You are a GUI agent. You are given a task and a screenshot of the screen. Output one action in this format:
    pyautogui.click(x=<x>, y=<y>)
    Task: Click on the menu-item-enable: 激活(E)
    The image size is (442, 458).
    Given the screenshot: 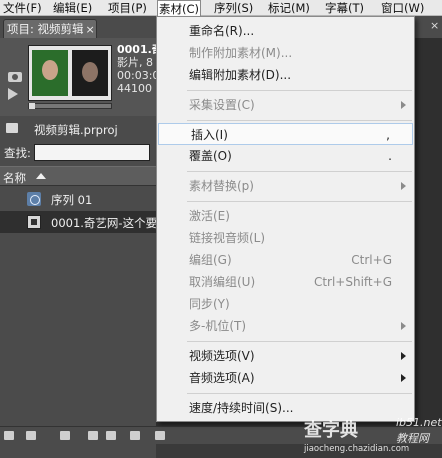 What is the action you would take?
    pyautogui.click(x=285, y=216)
    